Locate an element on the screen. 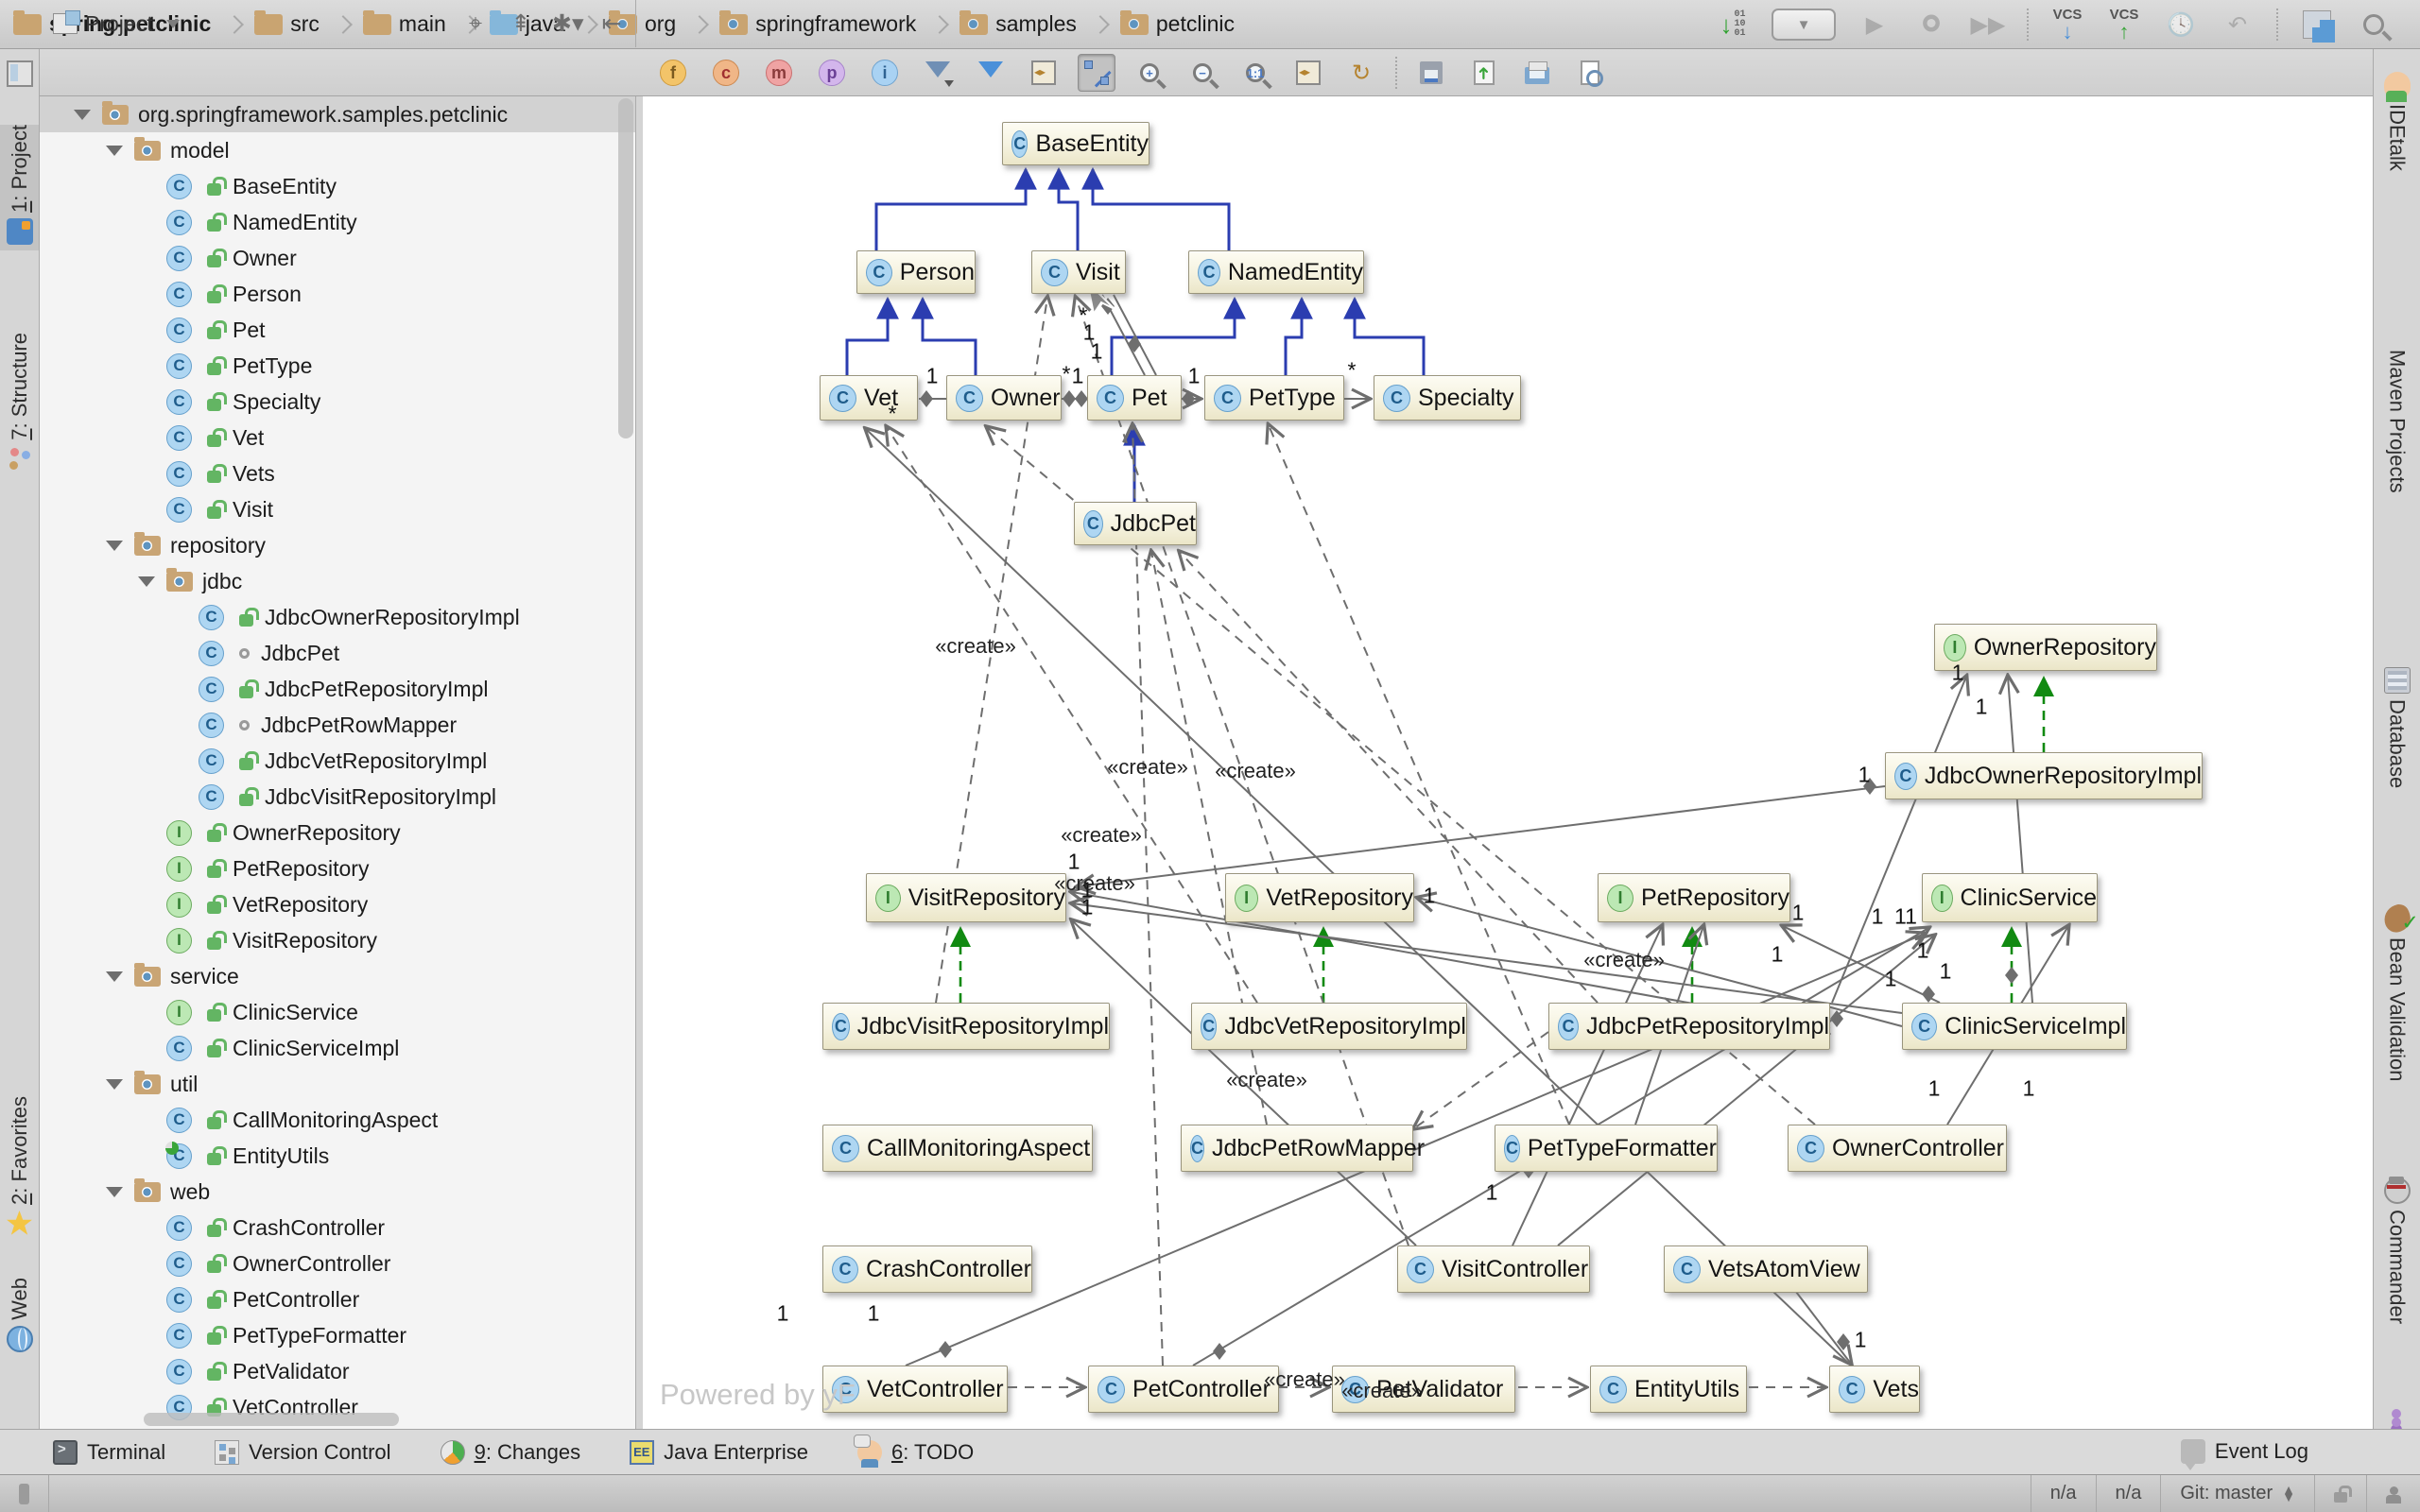 Image resolution: width=2420 pixels, height=1512 pixels. tree-row-OwnerController: C OwnerController is located at coordinates (337, 1263).